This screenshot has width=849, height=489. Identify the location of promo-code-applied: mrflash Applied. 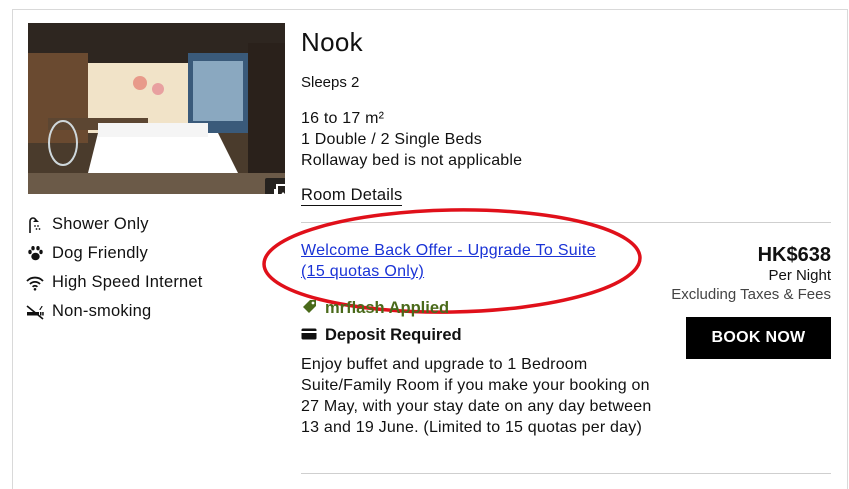
(375, 308).